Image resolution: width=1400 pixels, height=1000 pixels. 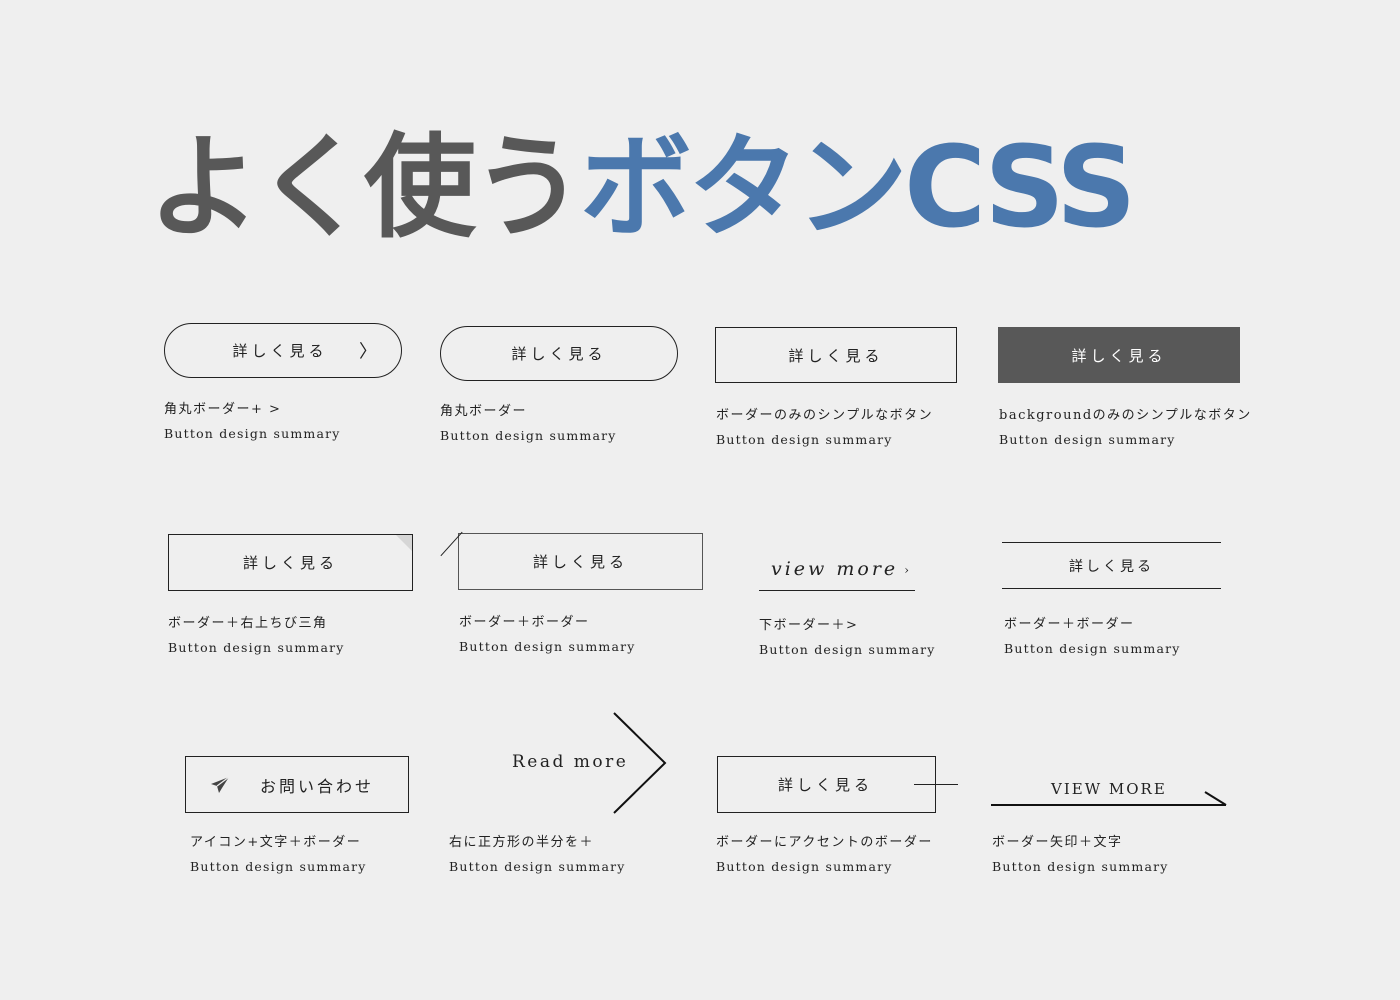 What do you see at coordinates (223, 409) in the screenshot?
I see `caption-jp: 角丸ボーダー+ >` at bounding box center [223, 409].